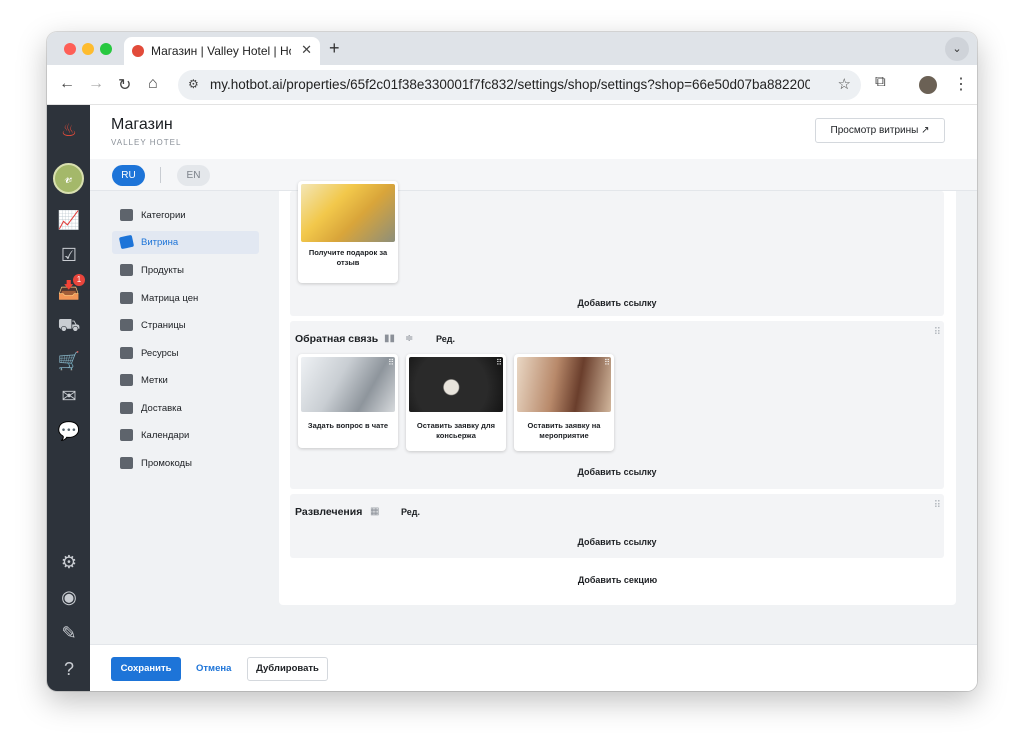 The height and width of the screenshot is (753, 1024). Describe the element at coordinates (126, 242) in the screenshot. I see `showcase-icon` at that location.